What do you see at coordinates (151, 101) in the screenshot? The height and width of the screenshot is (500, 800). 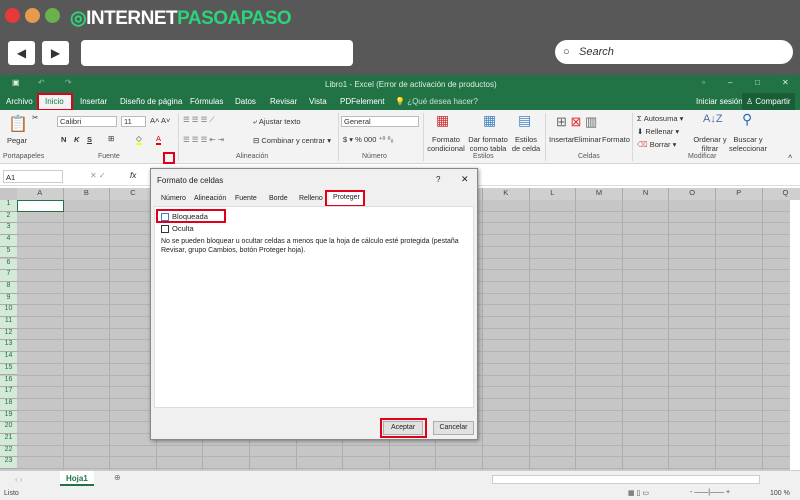 I see `tab-diseno: Diseño de página` at bounding box center [151, 101].